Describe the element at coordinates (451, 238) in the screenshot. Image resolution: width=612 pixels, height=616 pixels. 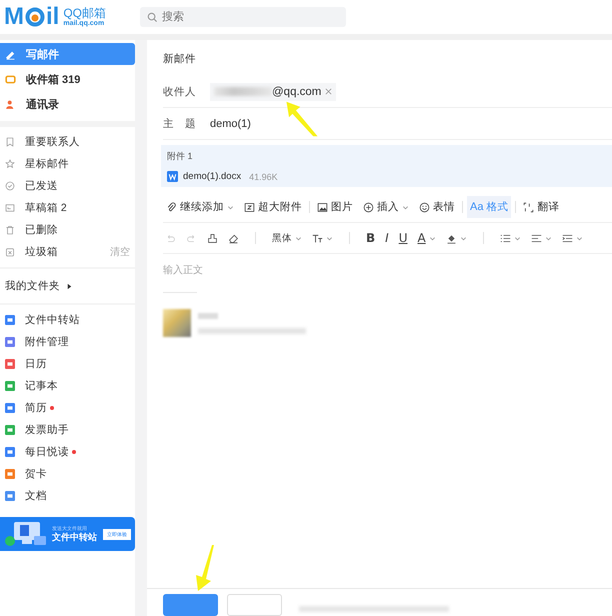
I see `paint-bucket-icon` at that location.